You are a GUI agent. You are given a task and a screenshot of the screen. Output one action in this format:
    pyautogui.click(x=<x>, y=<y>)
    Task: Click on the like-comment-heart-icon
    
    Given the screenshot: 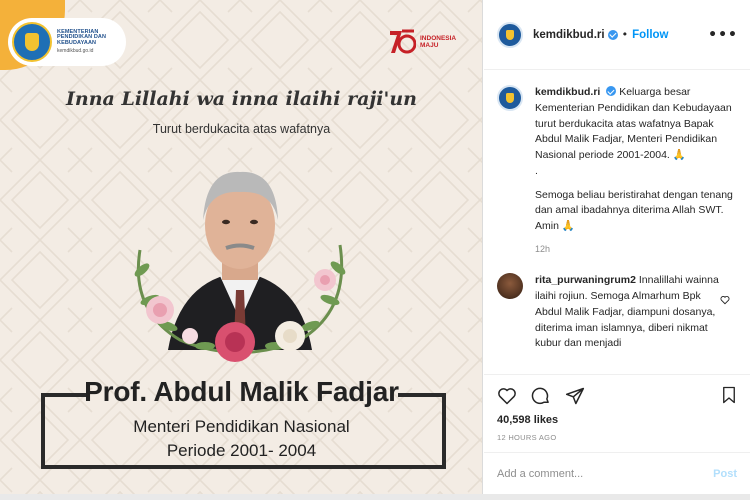 What is the action you would take?
    pyautogui.click(x=725, y=300)
    